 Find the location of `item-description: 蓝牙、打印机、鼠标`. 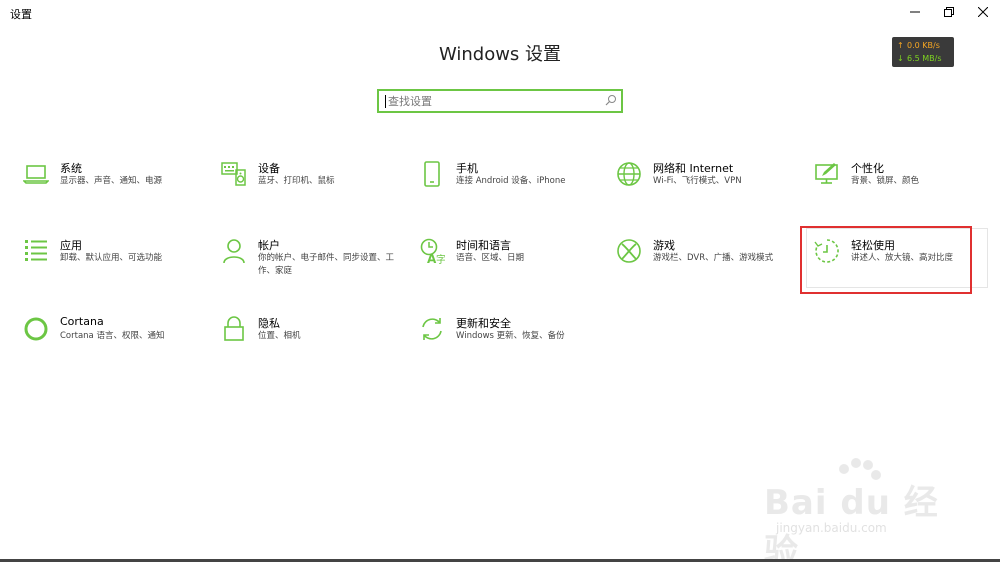

item-description: 蓝牙、打印机、鼠标 is located at coordinates (296, 181).